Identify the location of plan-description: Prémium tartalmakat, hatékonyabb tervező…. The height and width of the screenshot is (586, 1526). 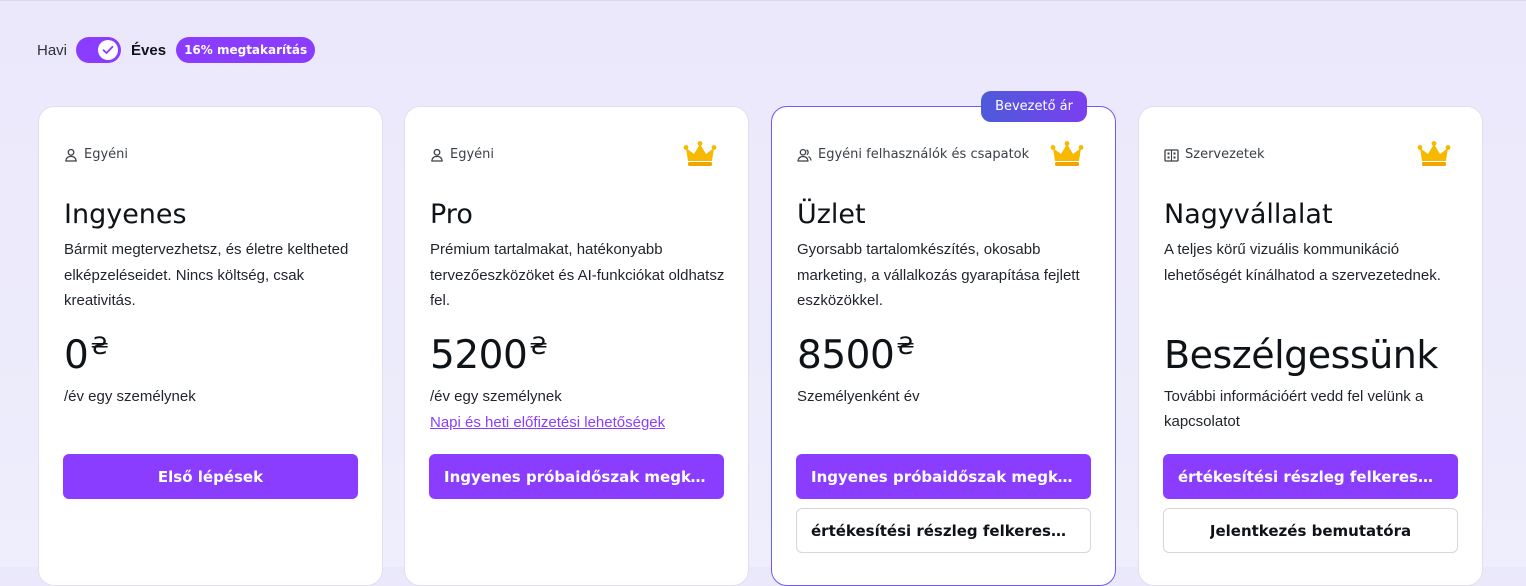
(577, 275).